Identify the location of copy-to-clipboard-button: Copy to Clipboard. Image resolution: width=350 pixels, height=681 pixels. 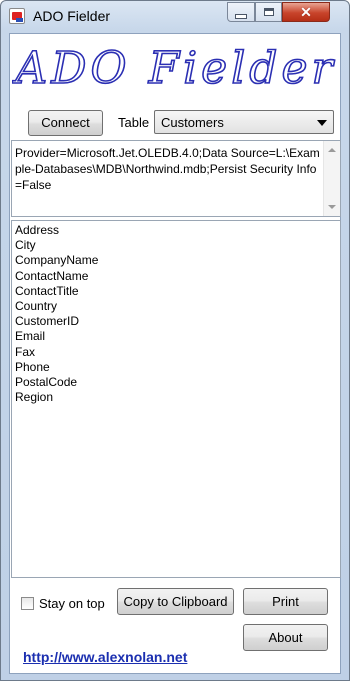
(175, 601).